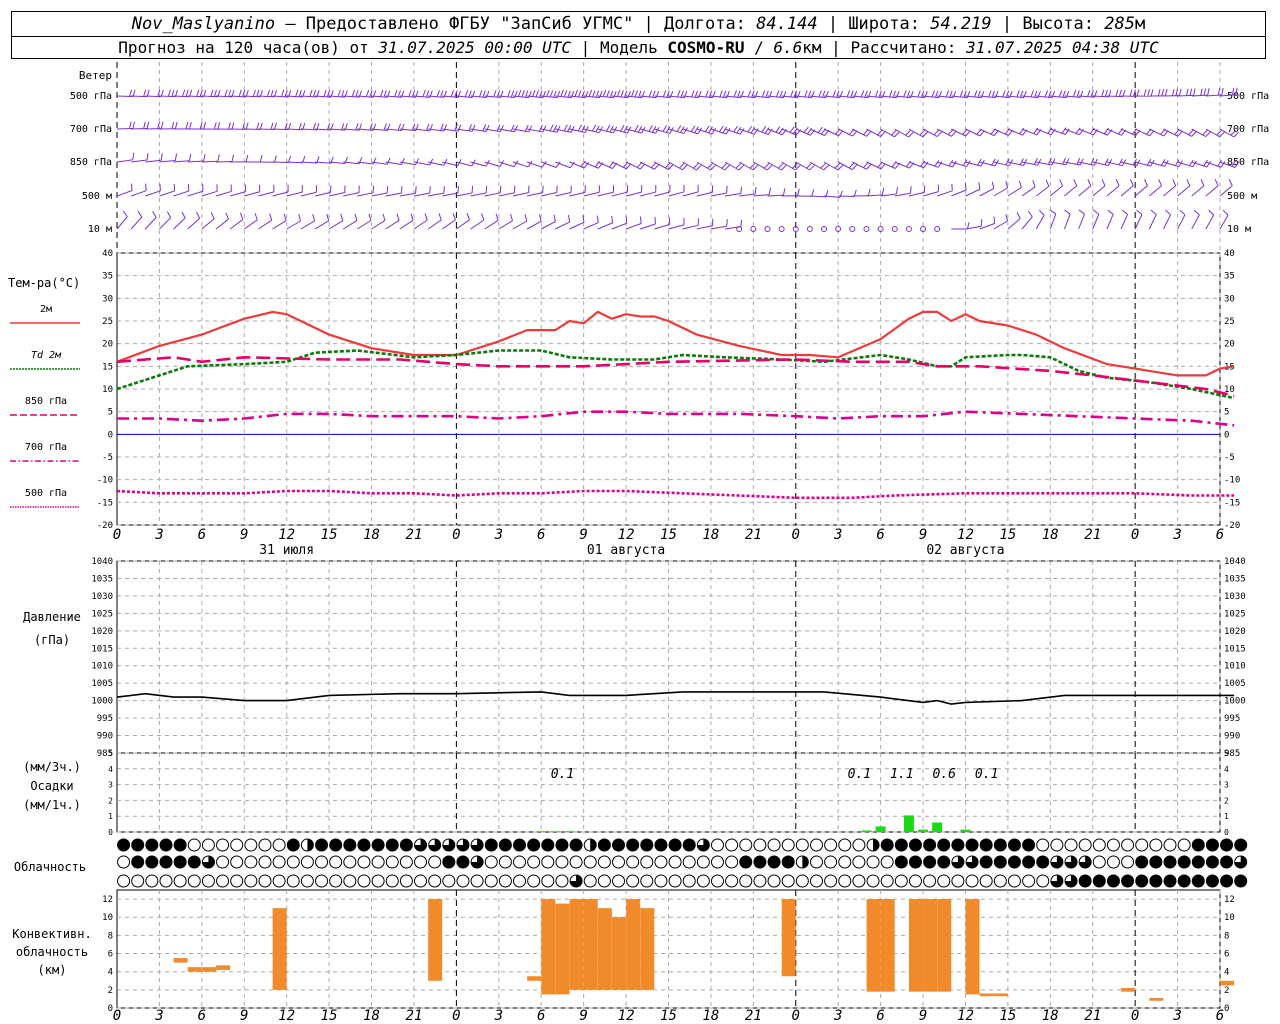 The image size is (1280, 1024). I want to click on conv-bar, so click(1156, 999).